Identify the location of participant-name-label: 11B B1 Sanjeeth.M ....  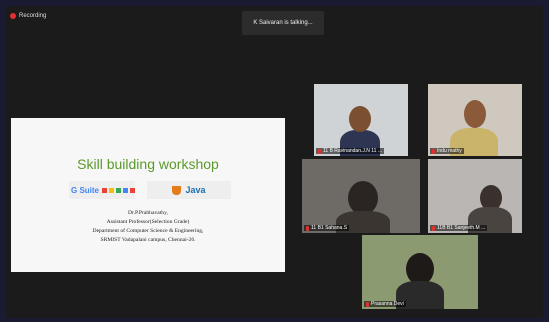
(459, 228).